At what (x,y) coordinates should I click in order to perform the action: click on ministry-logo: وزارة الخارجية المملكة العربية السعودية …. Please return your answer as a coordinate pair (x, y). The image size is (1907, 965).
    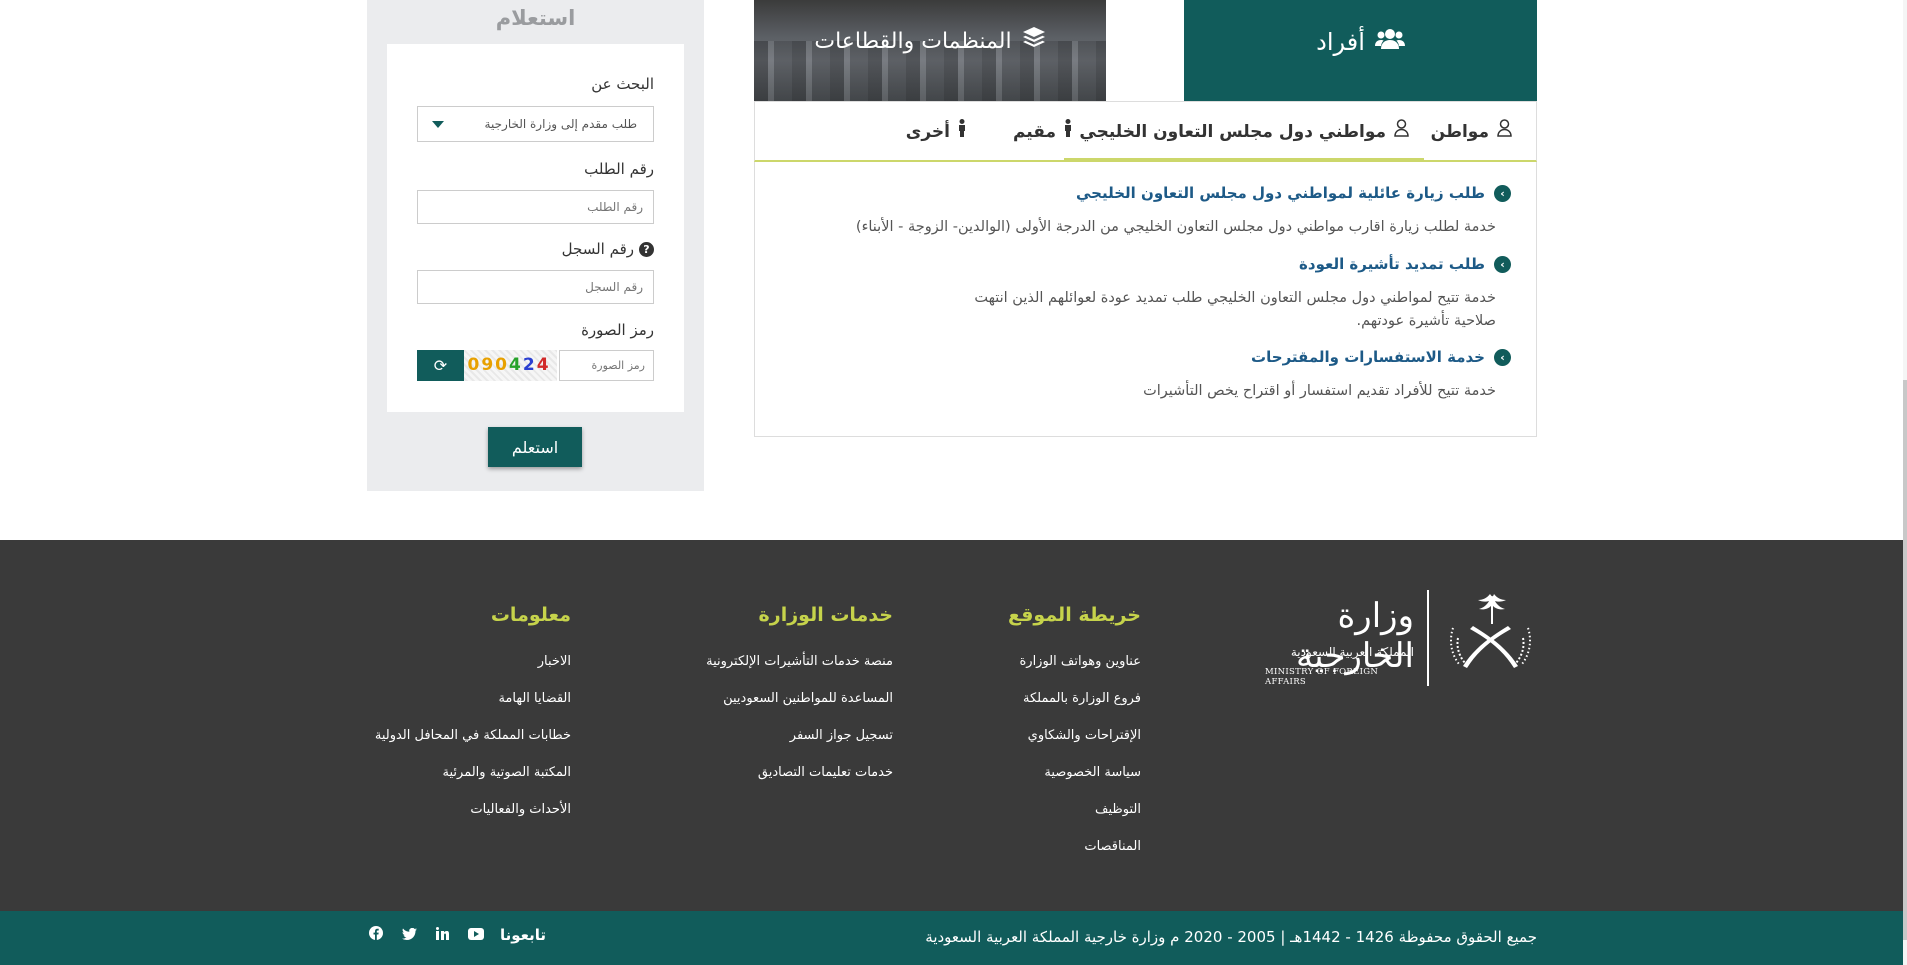
    Looking at the image, I should click on (1401, 638).